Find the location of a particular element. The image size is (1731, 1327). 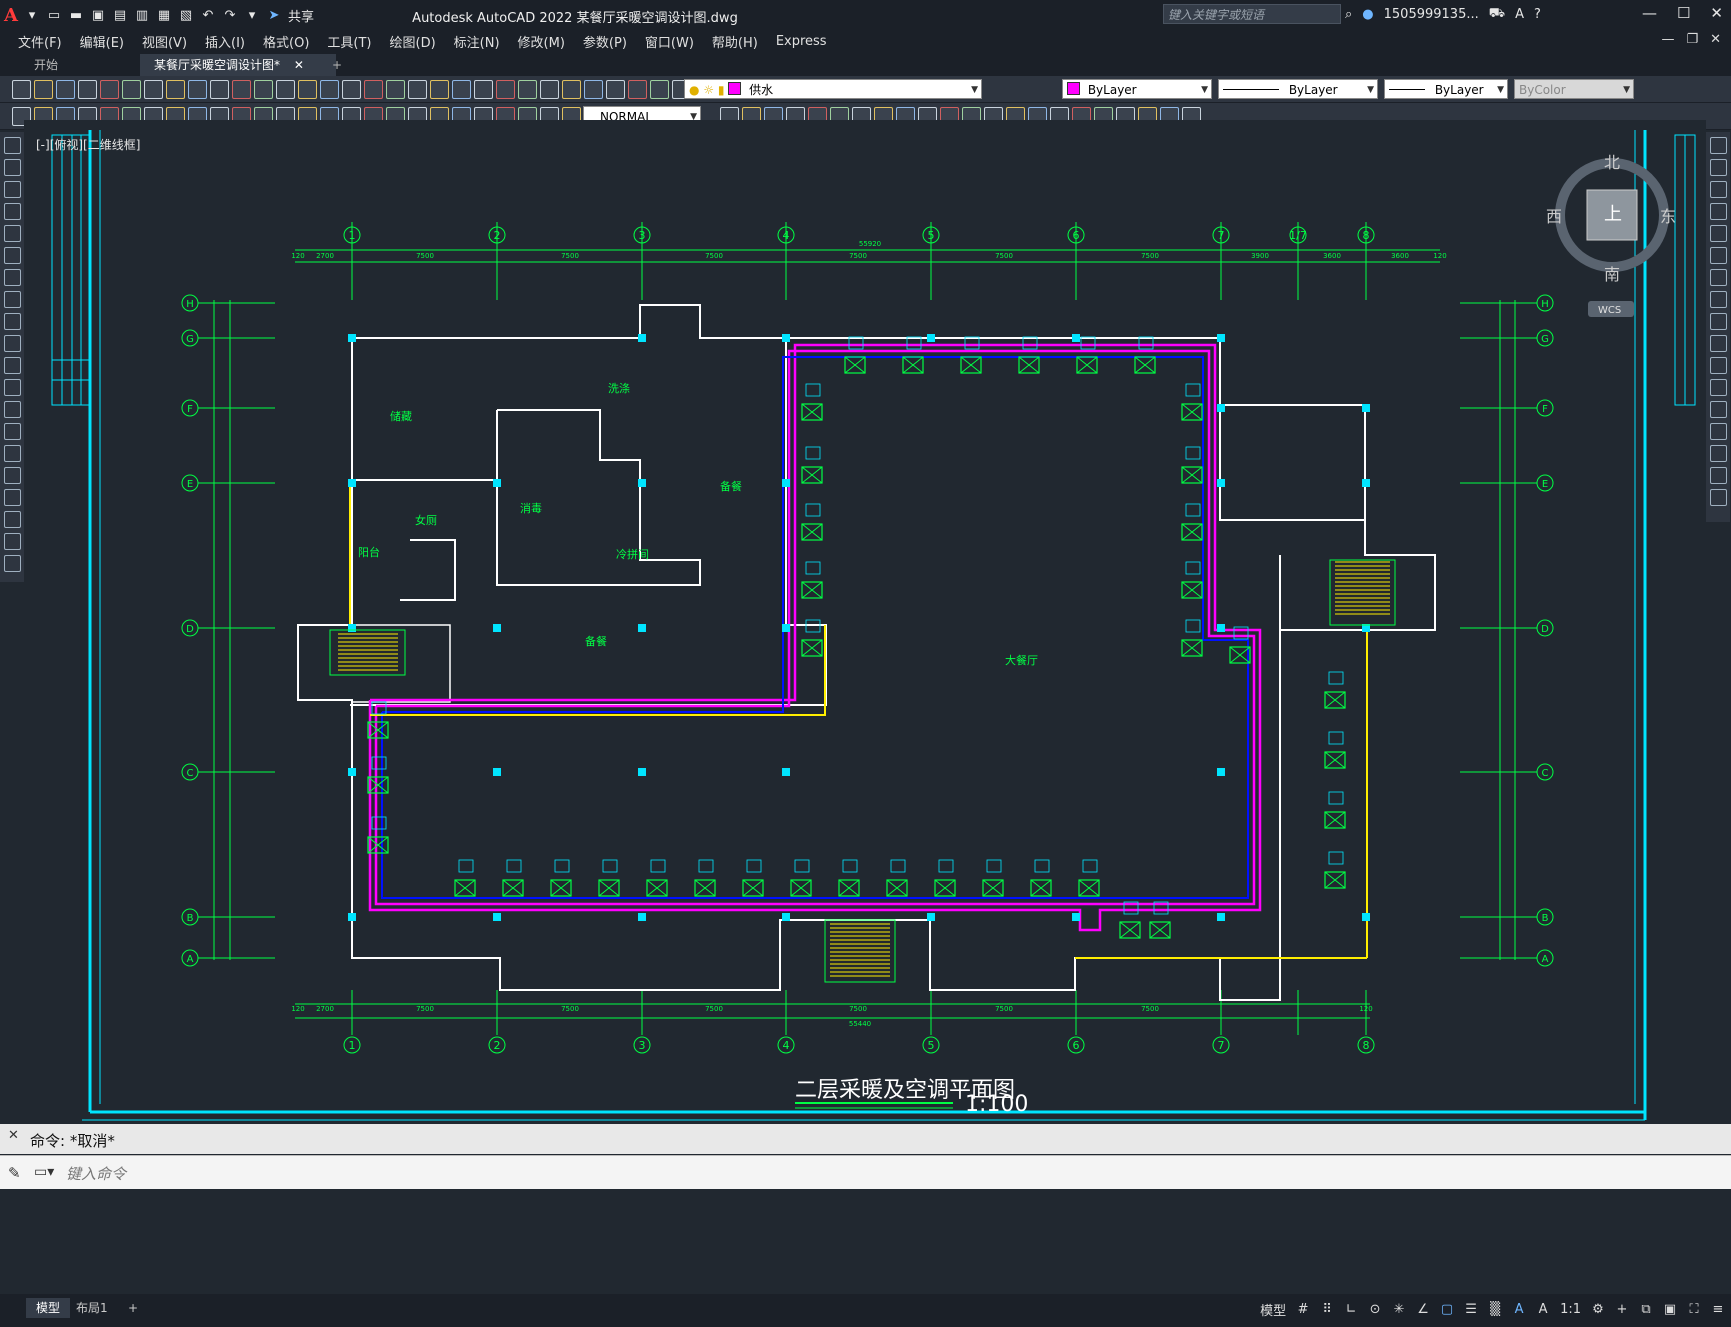

construction-line-icon is located at coordinates (12, 167).